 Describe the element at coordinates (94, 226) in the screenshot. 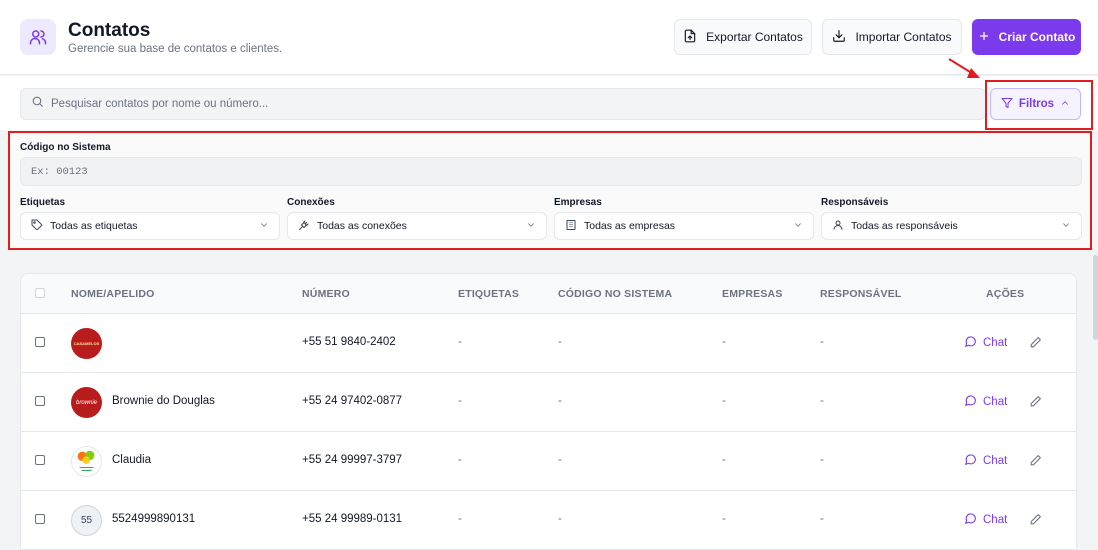

I see `tags-filter-value: Todas as etiquetas` at that location.